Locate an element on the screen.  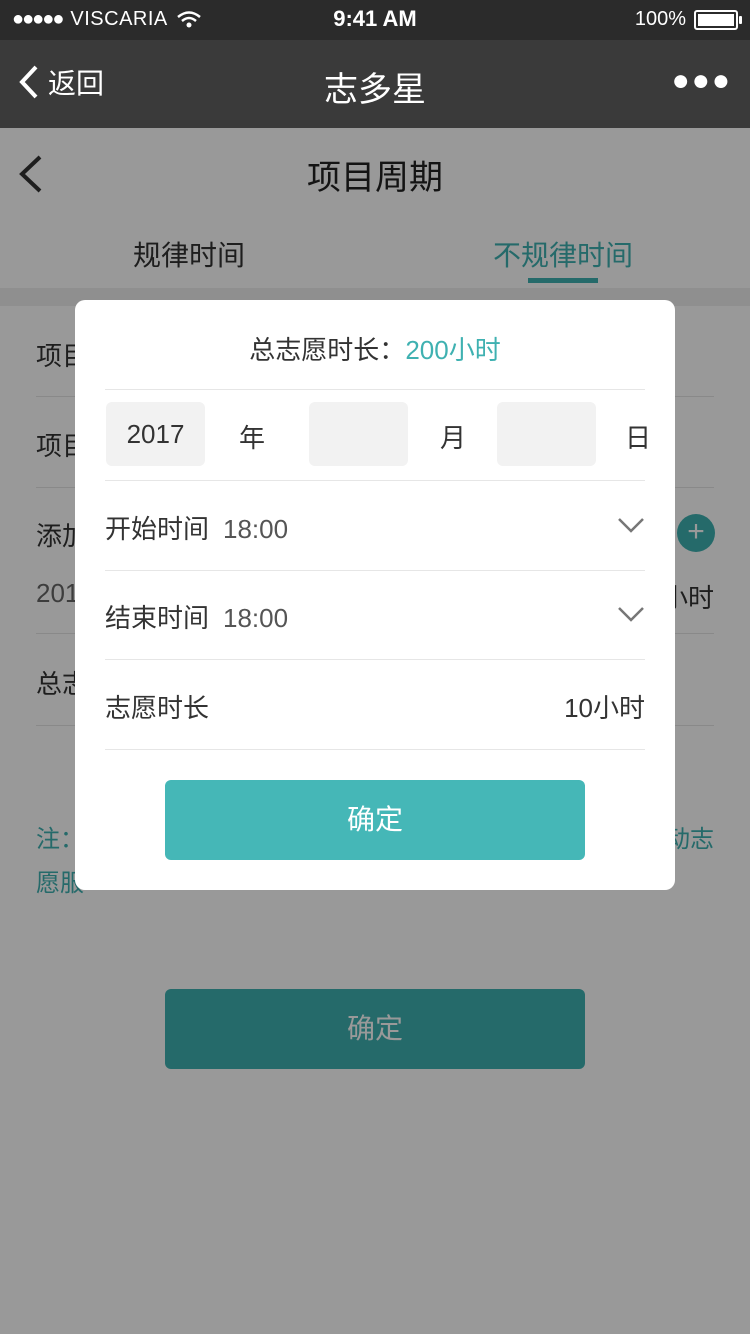
day-label: 日 is located at coordinates (638, 438).